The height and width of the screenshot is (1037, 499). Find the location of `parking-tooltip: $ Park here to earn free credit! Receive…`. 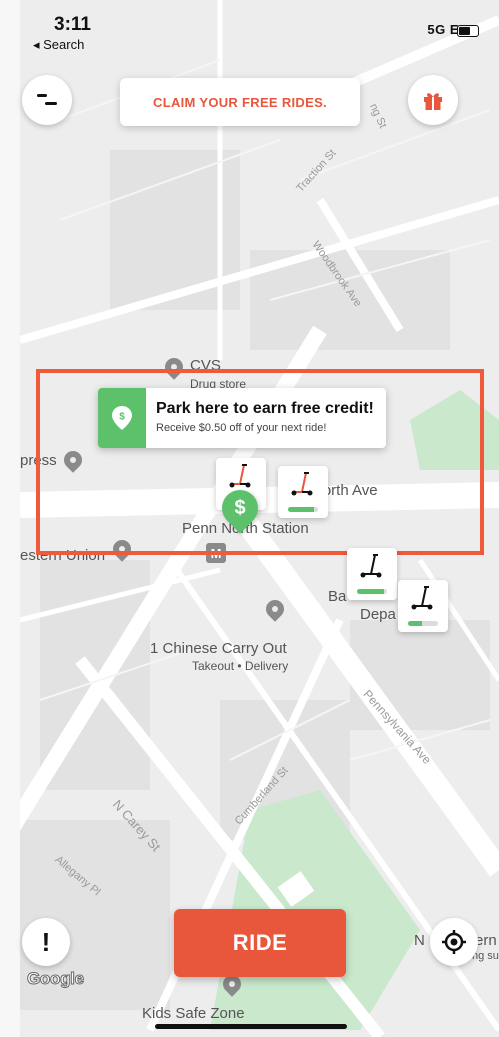

parking-tooltip: $ Park here to earn free credit! Receive… is located at coordinates (242, 418).